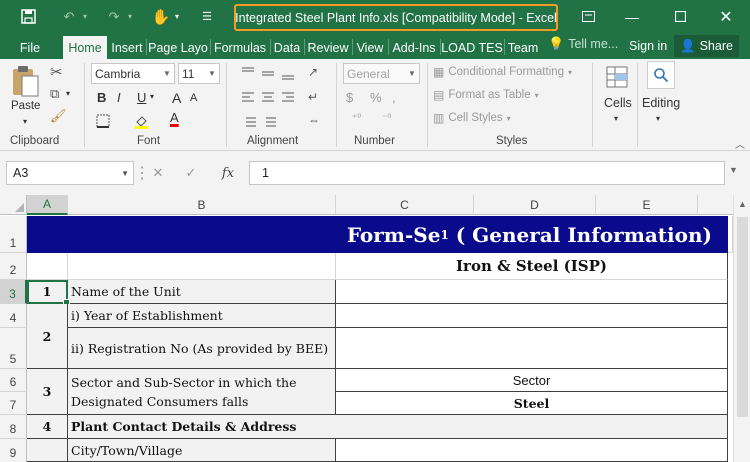 The height and width of the screenshot is (462, 750). I want to click on cell-a4: 2, so click(47, 336).